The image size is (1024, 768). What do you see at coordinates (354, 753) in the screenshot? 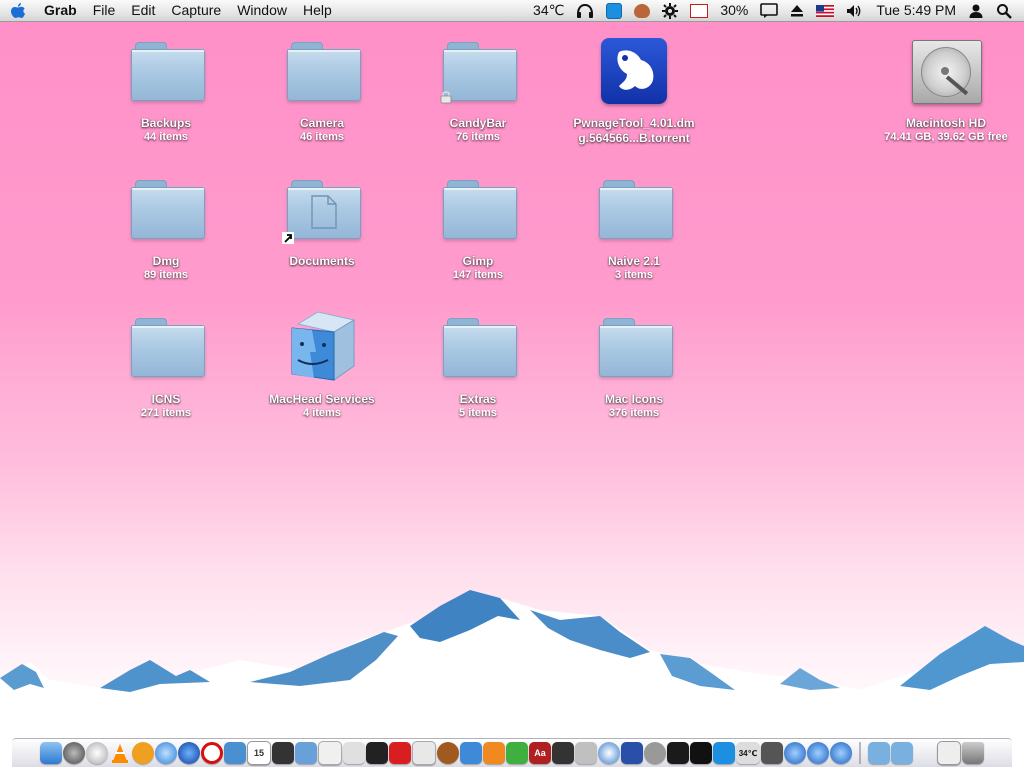
I see `tools-dock-icon` at bounding box center [354, 753].